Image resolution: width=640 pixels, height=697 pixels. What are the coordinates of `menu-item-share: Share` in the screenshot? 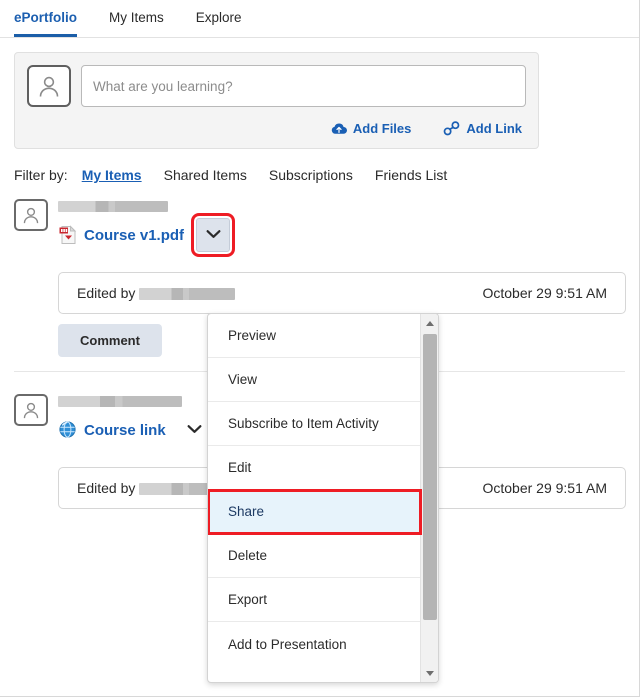 It's located at (315, 512).